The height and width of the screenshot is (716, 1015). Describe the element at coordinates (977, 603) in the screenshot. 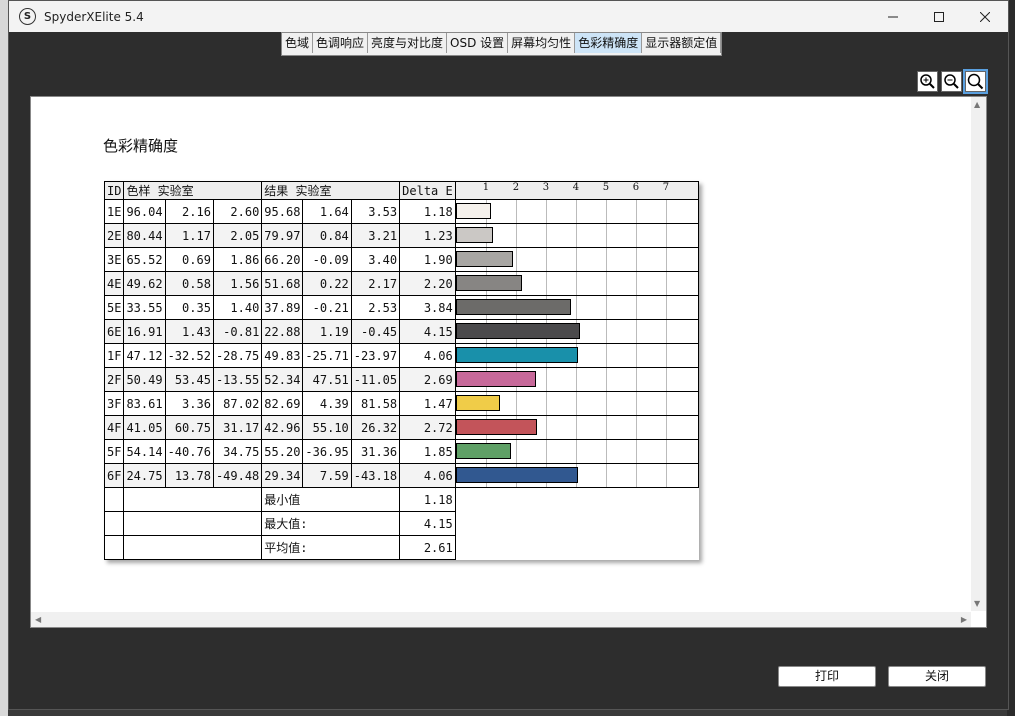

I see `scroll-down-icon: ▼` at that location.